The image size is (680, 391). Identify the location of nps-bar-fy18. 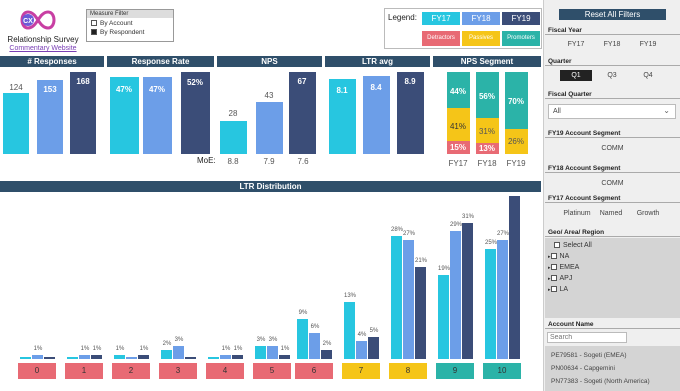
(269, 128).